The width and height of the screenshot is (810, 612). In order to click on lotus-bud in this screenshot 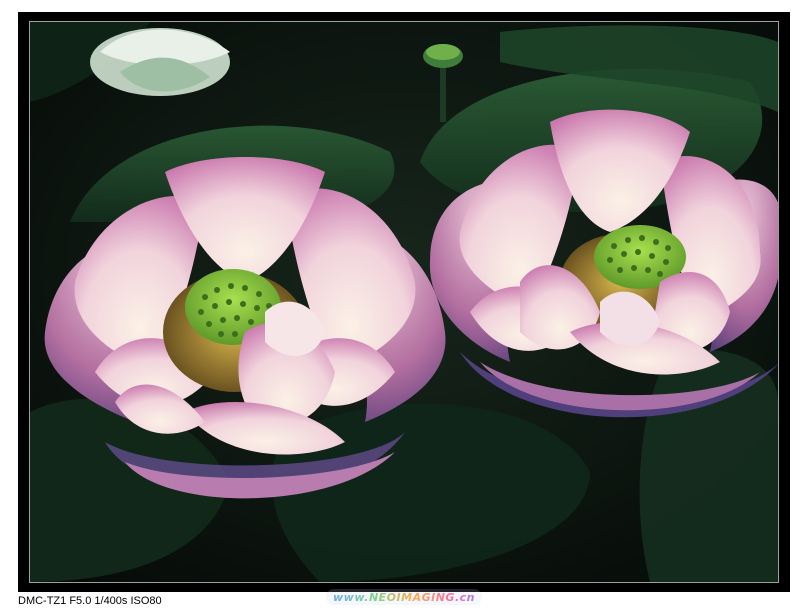, I will do `click(160, 62)`.